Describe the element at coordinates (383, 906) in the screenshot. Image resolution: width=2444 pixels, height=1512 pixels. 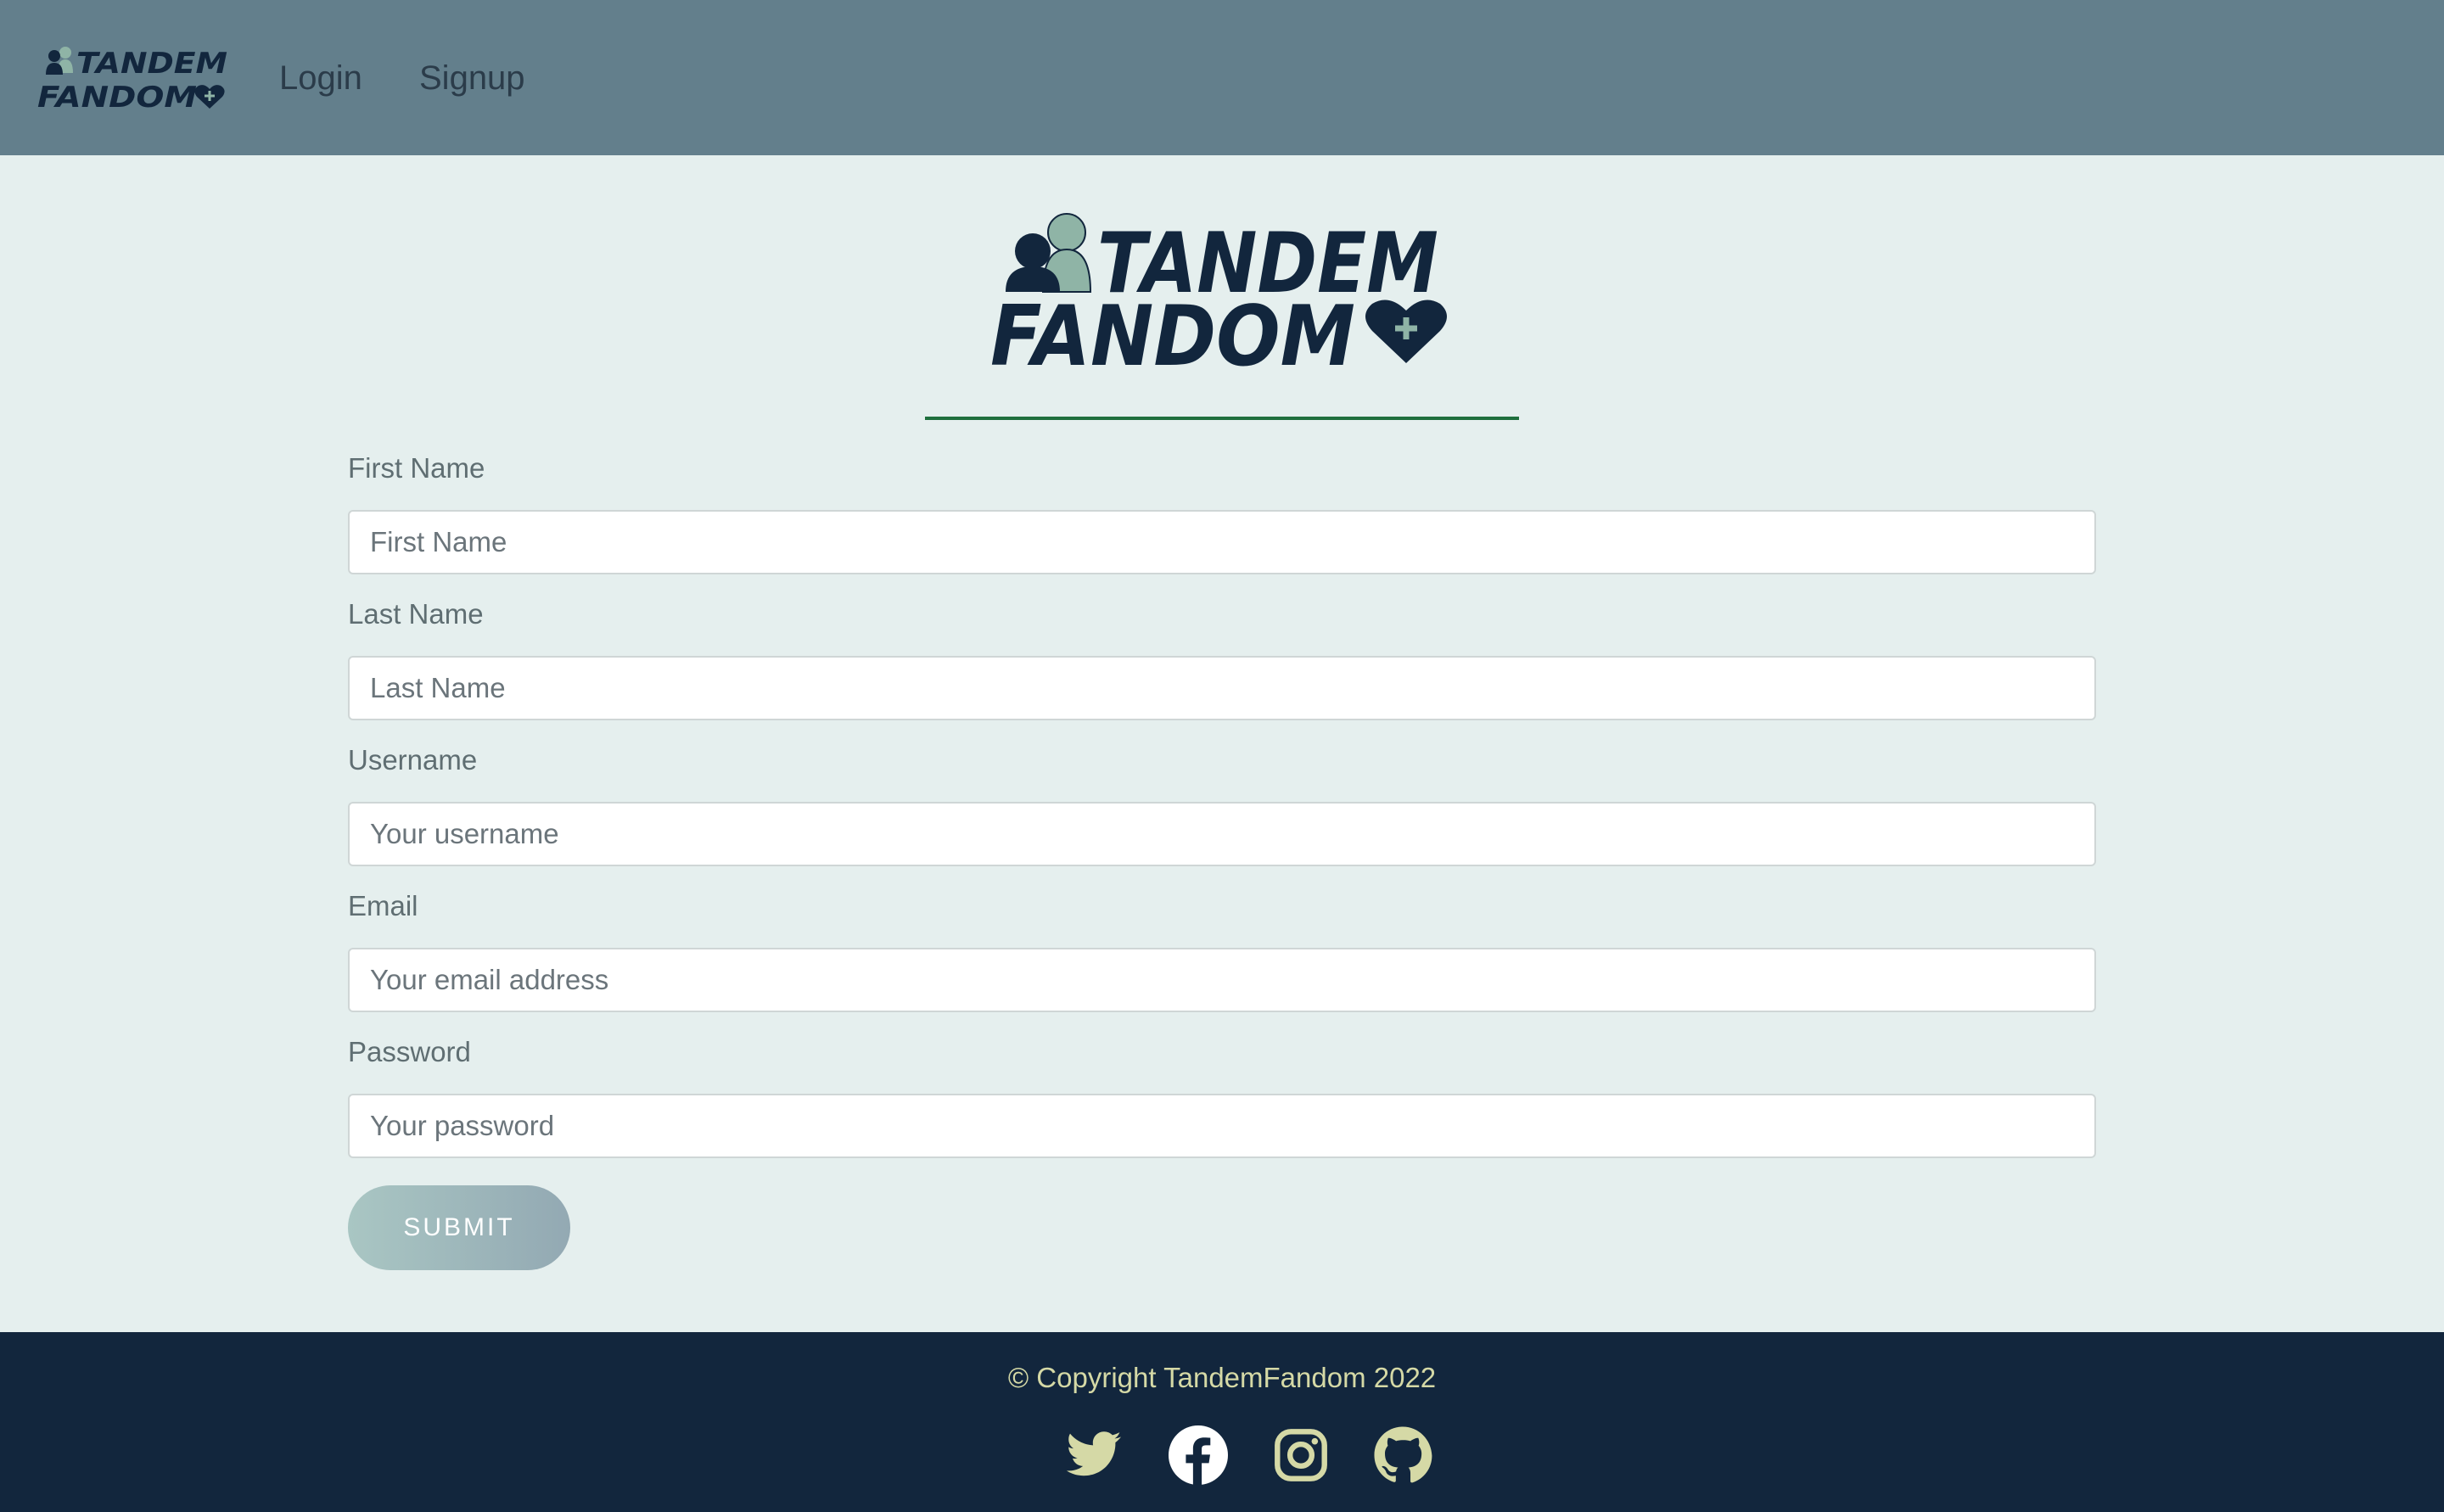
I see `email-label: Email` at that location.